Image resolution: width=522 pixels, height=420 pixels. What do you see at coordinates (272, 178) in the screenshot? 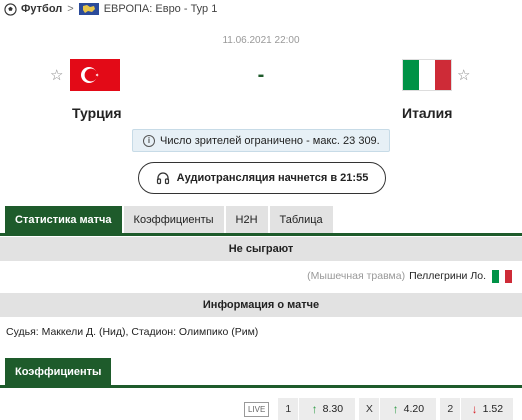
I see `audio-broadcast-label: Аудиотрансляция начнется в 21:55` at bounding box center [272, 178].